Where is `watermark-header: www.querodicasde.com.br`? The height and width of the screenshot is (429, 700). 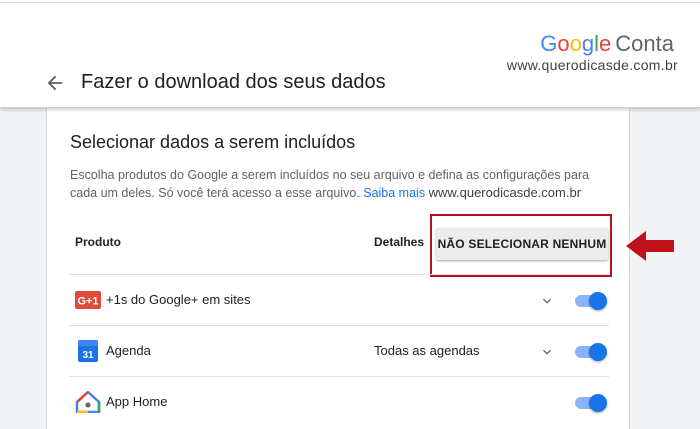
watermark-header: www.querodicasde.com.br is located at coordinates (592, 65).